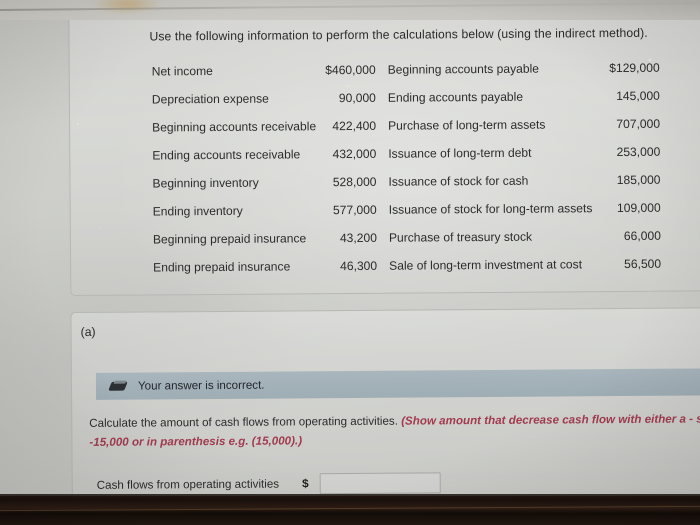 The image size is (700, 525). What do you see at coordinates (350, 10) in the screenshot?
I see `screen-top-bezel` at bounding box center [350, 10].